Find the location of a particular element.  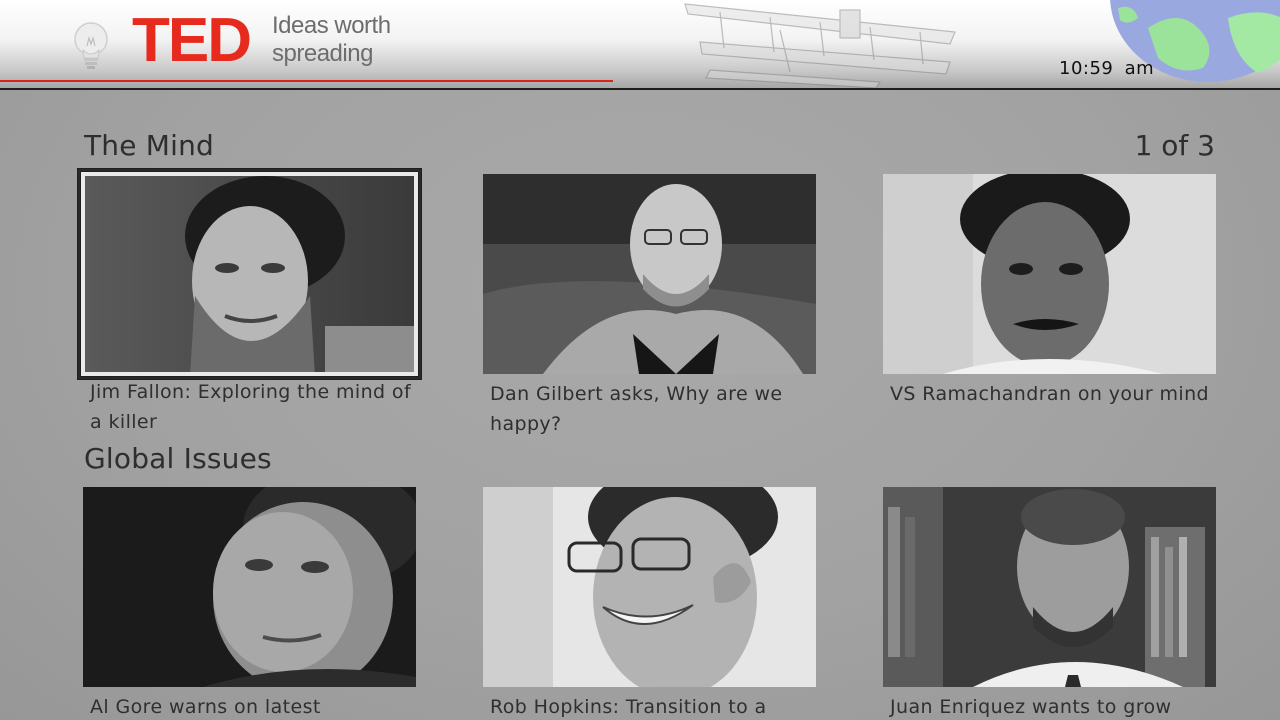

section-title-global-issues: Global Issues is located at coordinates (178, 458).